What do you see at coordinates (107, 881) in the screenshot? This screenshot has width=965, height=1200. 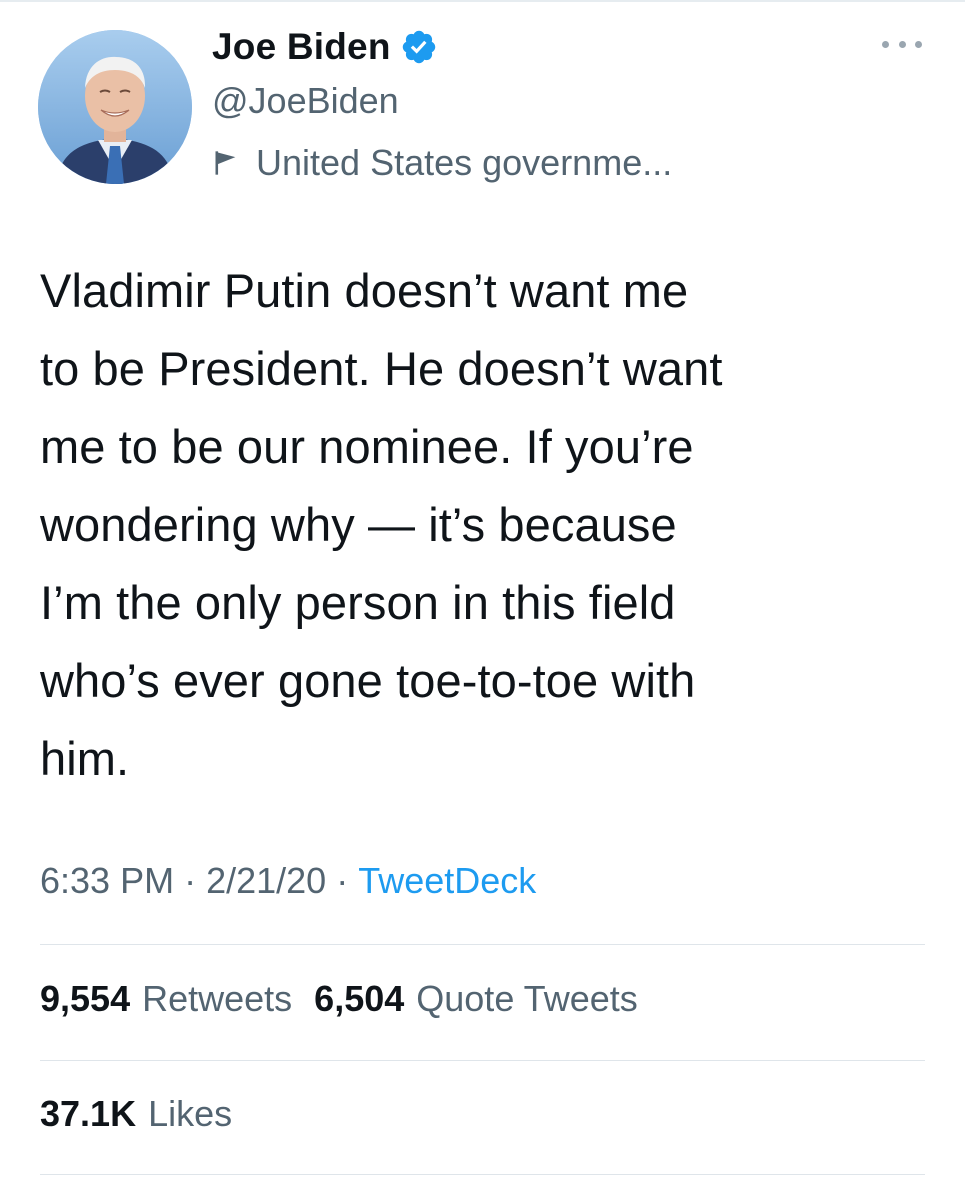 I see `tweet-time: 6:33 PM` at bounding box center [107, 881].